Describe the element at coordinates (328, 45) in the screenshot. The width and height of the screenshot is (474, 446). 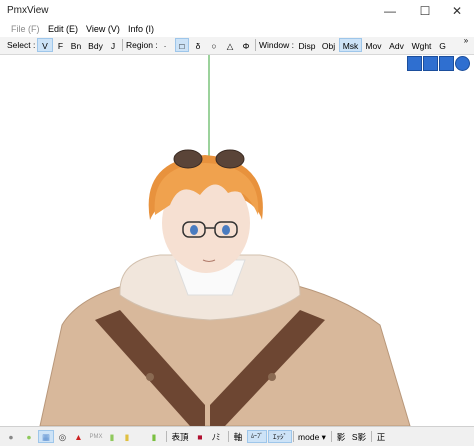
I see `window-obj-button: Obj` at that location.